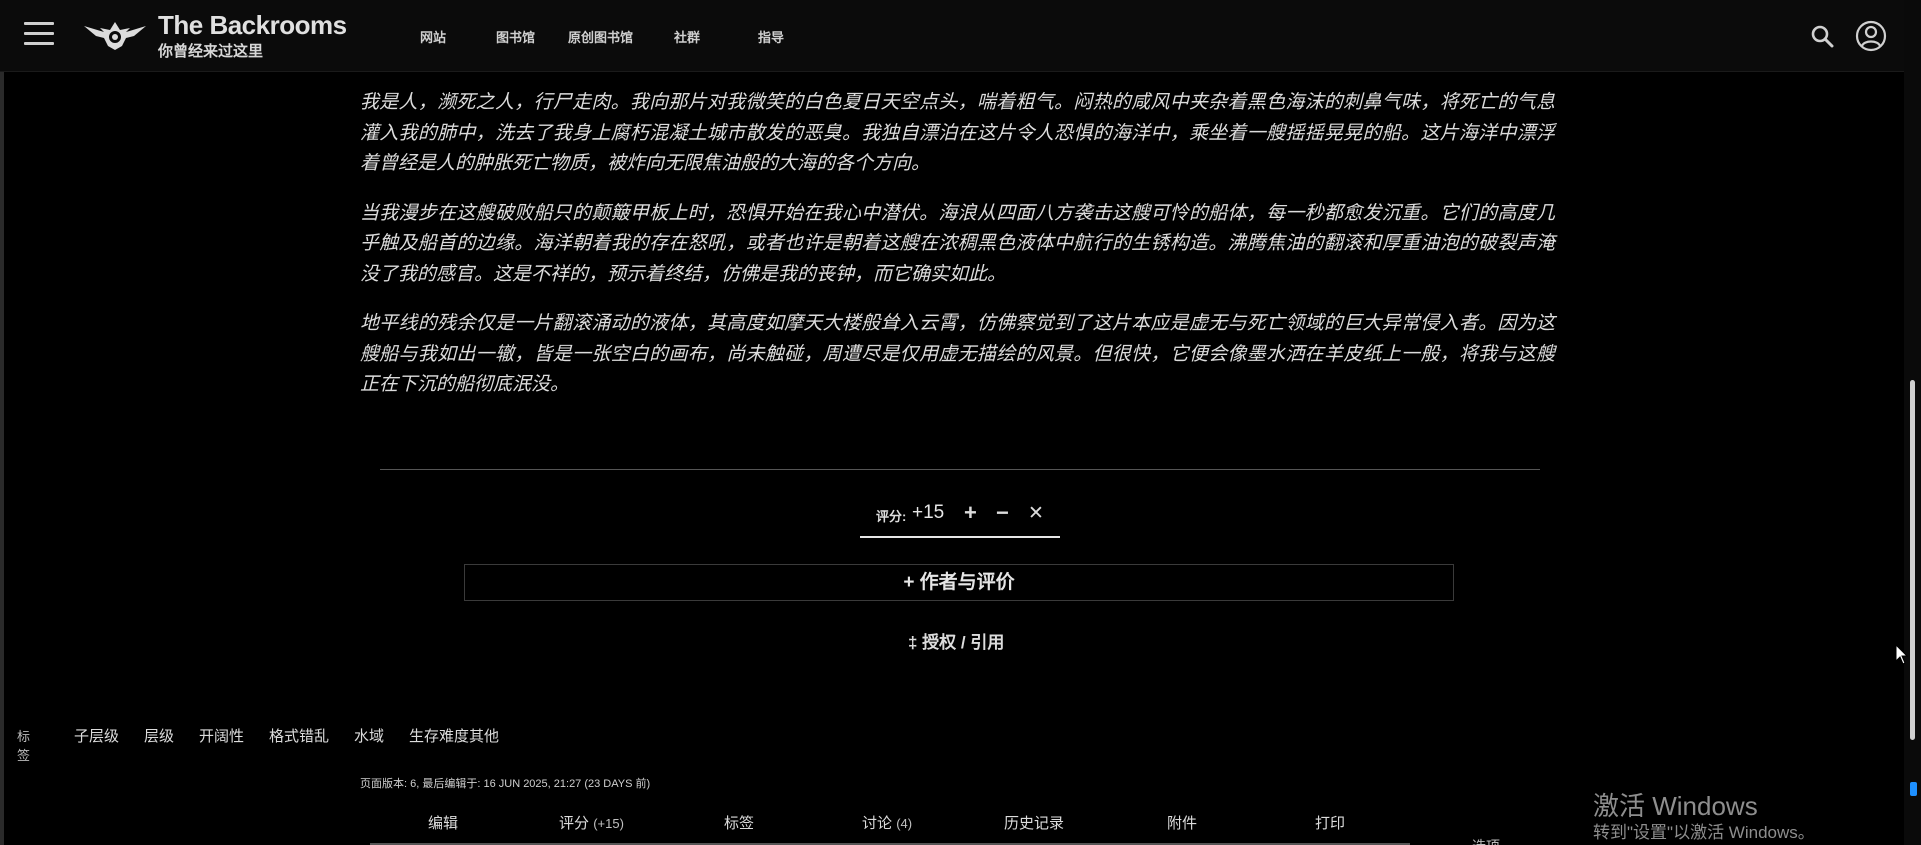 This screenshot has width=1921, height=845. Describe the element at coordinates (1486, 840) in the screenshot. I see `options-button: 选项` at that location.